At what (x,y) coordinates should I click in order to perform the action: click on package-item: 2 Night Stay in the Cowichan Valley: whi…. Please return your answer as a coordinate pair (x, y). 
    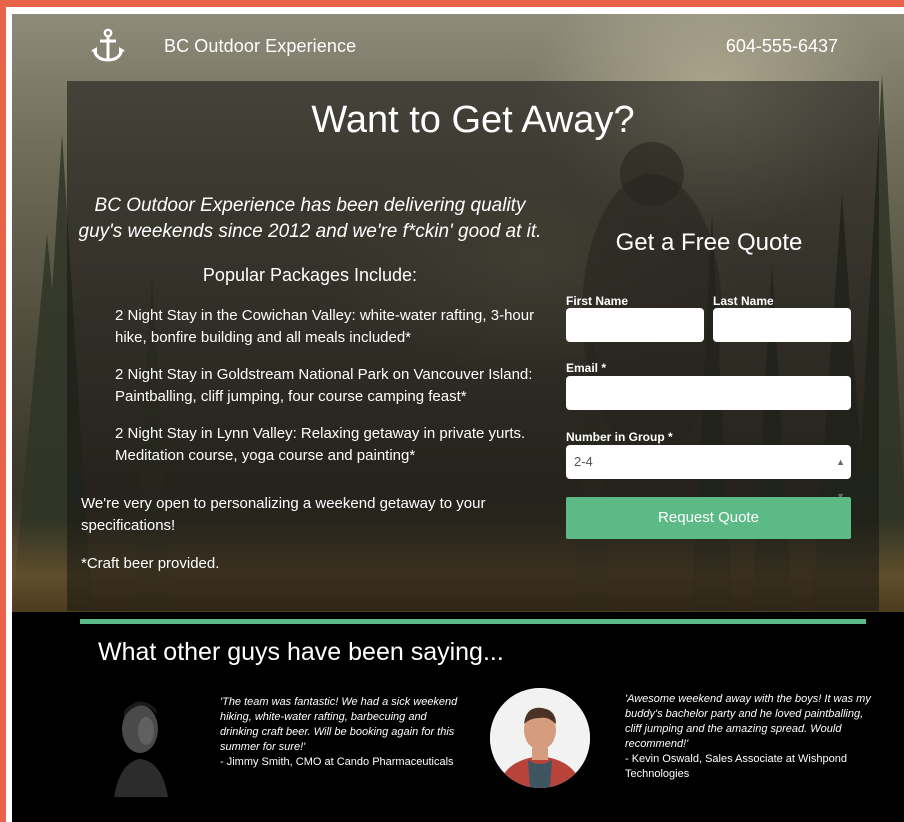
    Looking at the image, I should click on (325, 326).